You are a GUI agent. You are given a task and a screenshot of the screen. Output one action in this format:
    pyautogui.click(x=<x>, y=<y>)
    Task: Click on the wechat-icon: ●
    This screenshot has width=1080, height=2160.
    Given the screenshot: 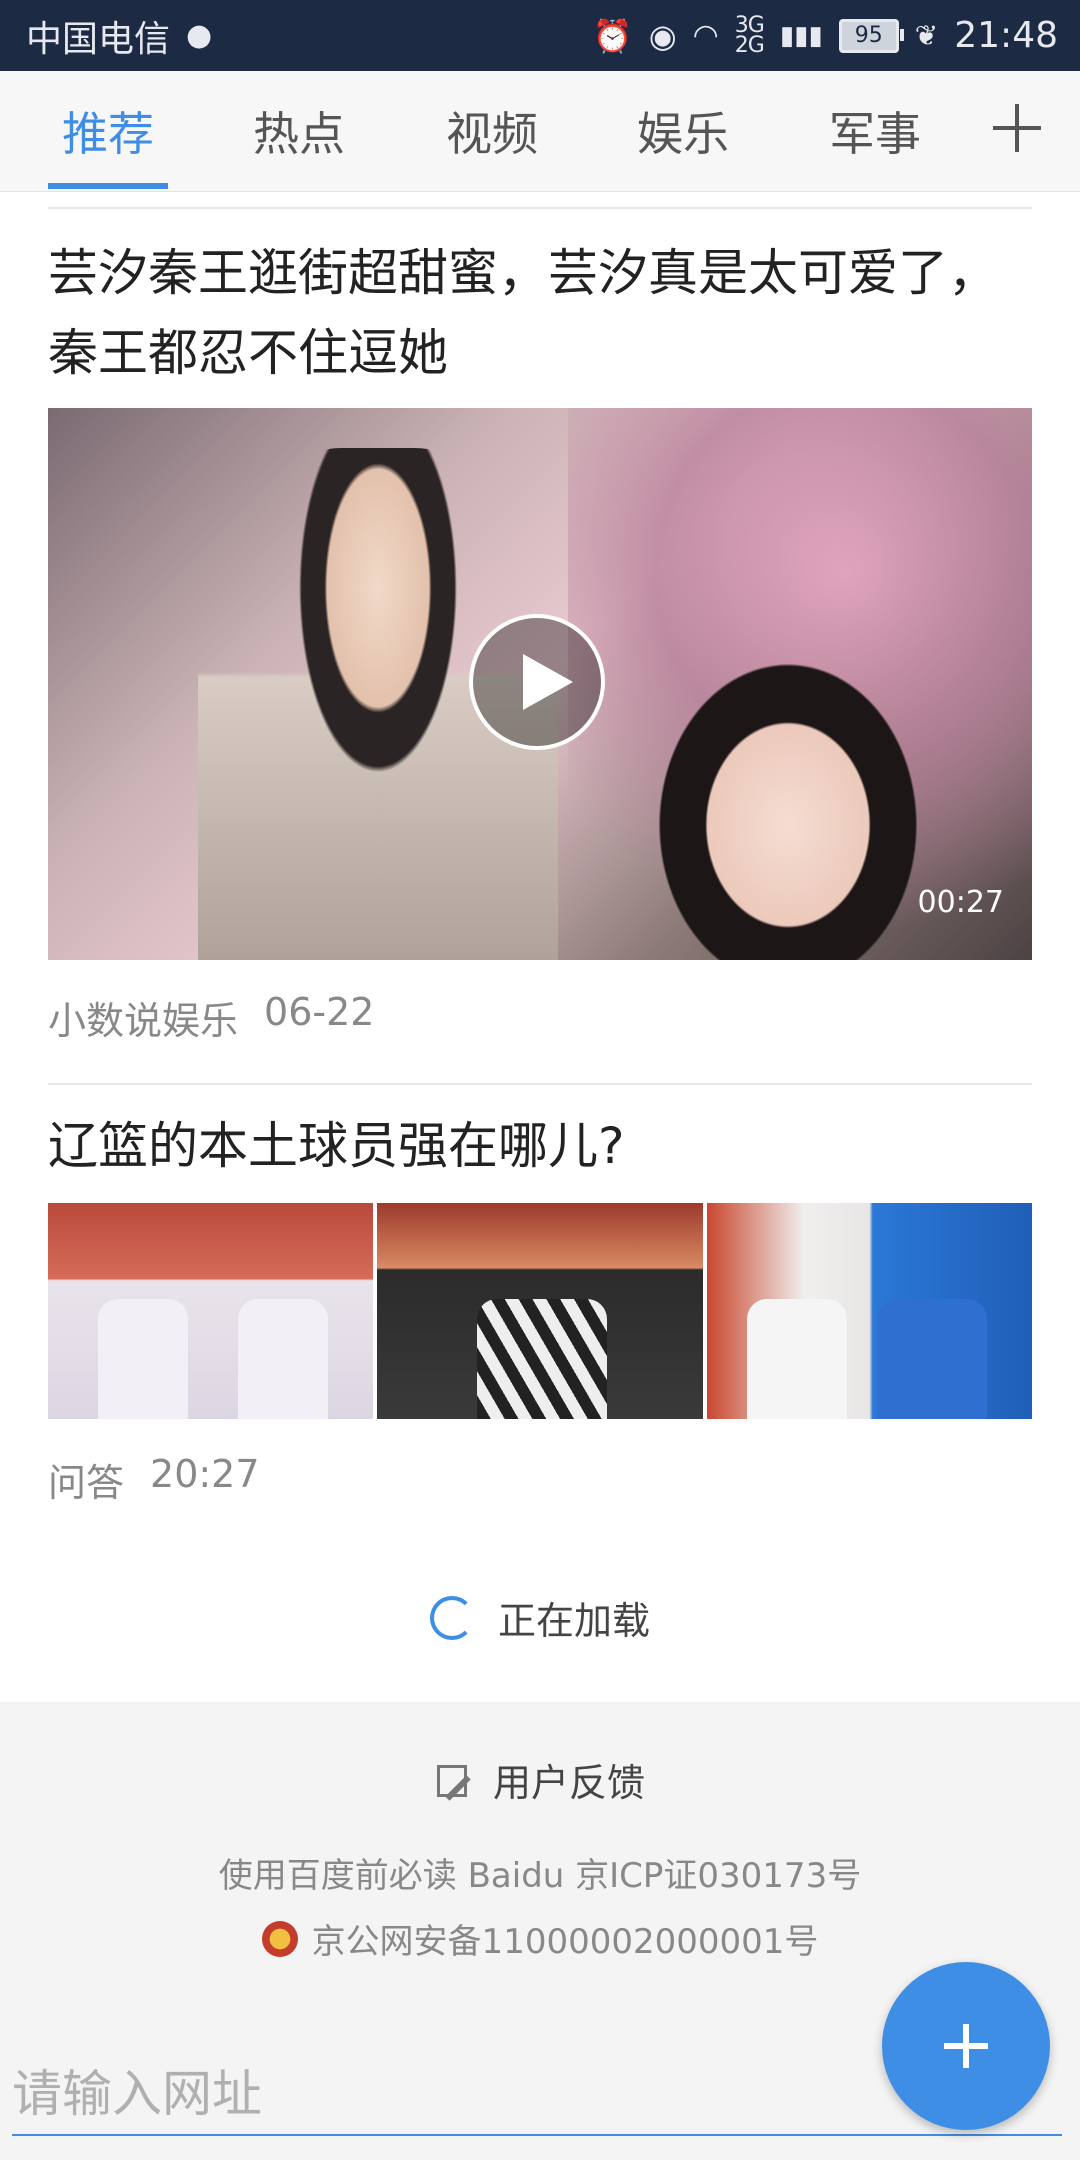 What is the action you would take?
    pyautogui.click(x=199, y=35)
    